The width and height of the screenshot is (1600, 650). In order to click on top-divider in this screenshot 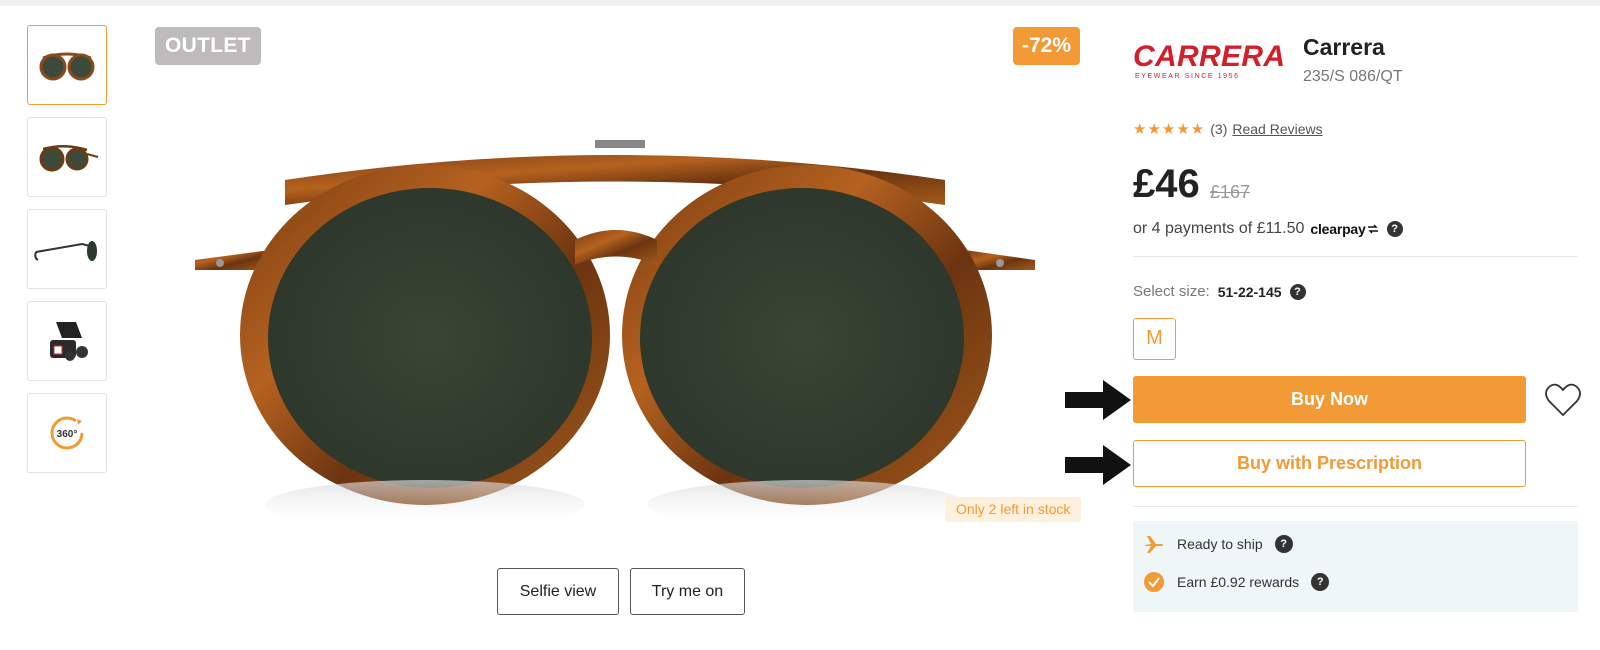, I will do `click(800, 3)`.